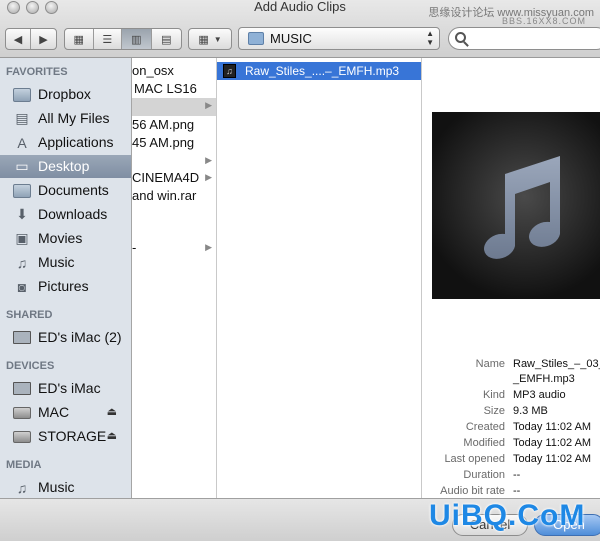  What do you see at coordinates (74, 118) in the screenshot?
I see `sidebar-item-label: All My Files` at bounding box center [74, 118].